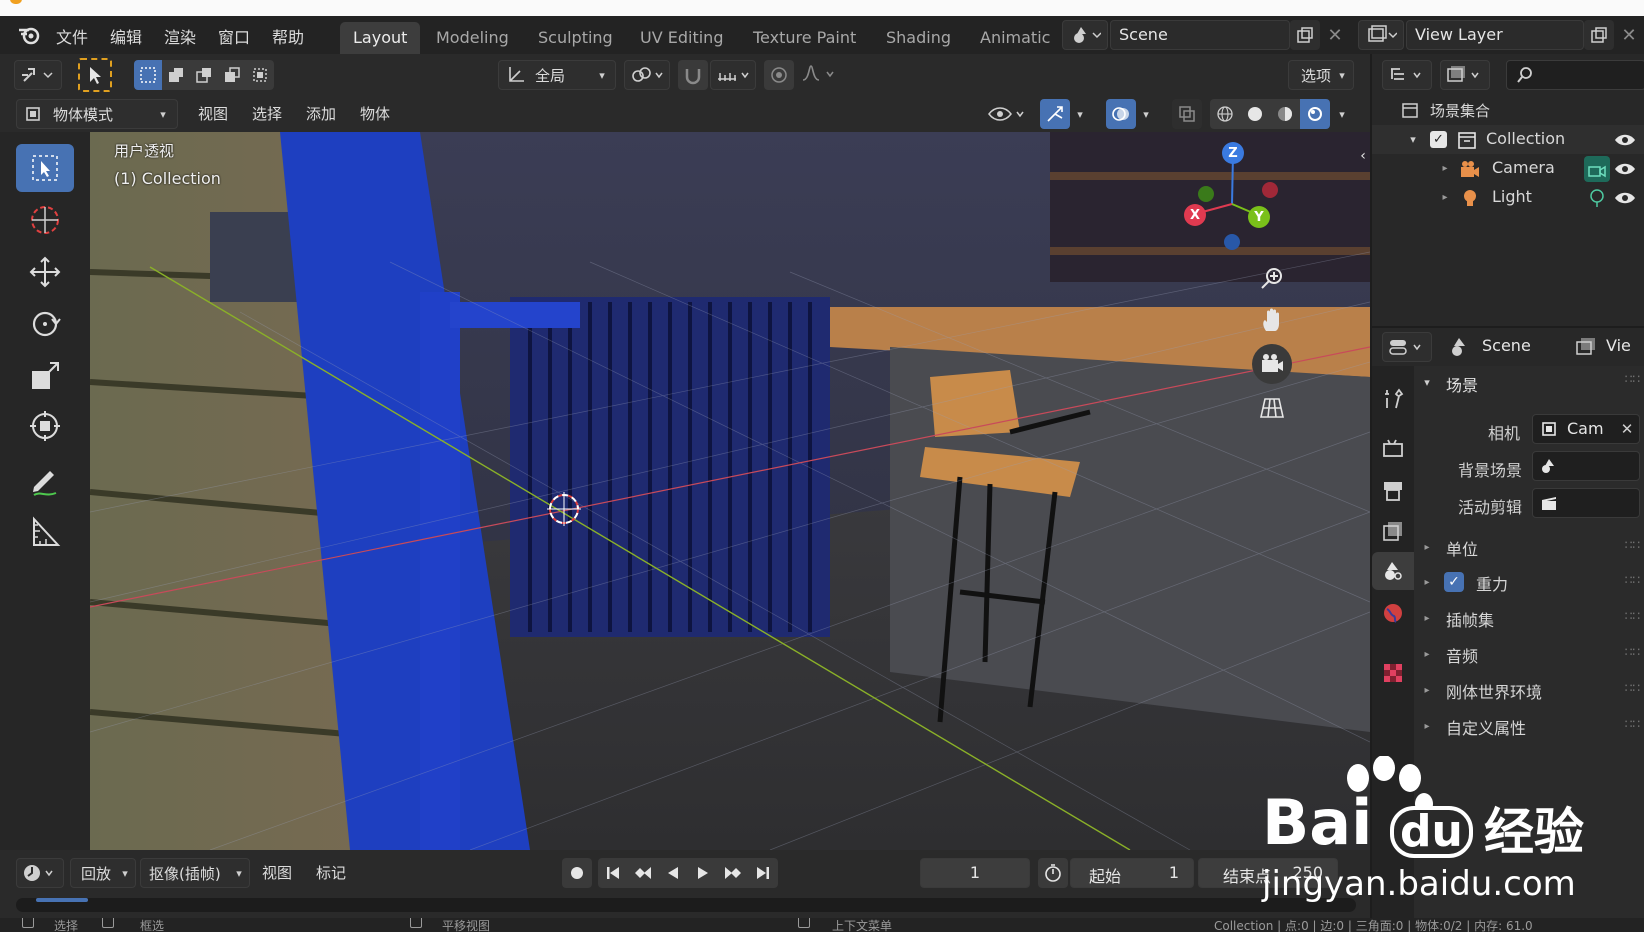 This screenshot has width=1644, height=932. I want to click on new-view-layer-icon, so click(1599, 35).